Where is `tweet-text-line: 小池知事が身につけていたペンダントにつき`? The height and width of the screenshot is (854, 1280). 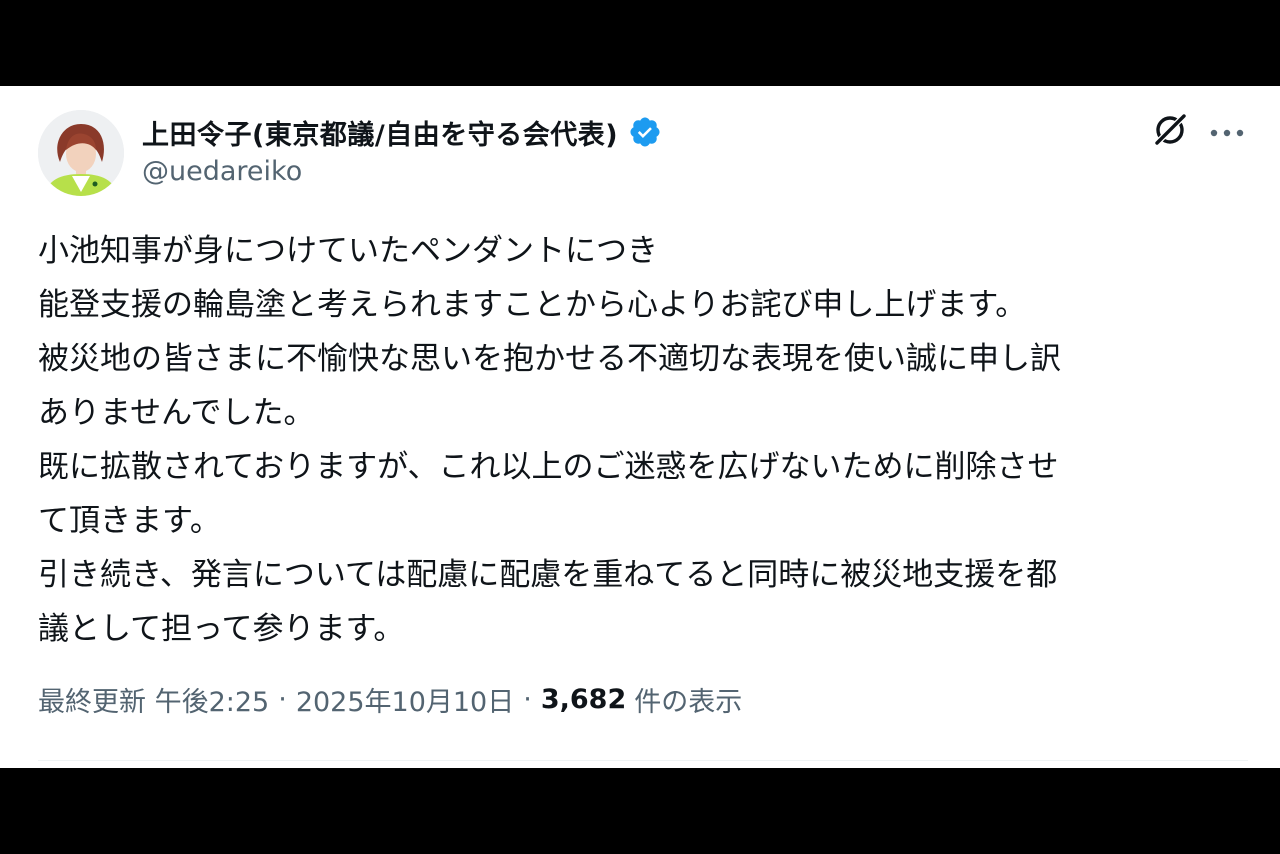
tweet-text-line: 小池知事が身につけていたペンダントにつき is located at coordinates (348, 251).